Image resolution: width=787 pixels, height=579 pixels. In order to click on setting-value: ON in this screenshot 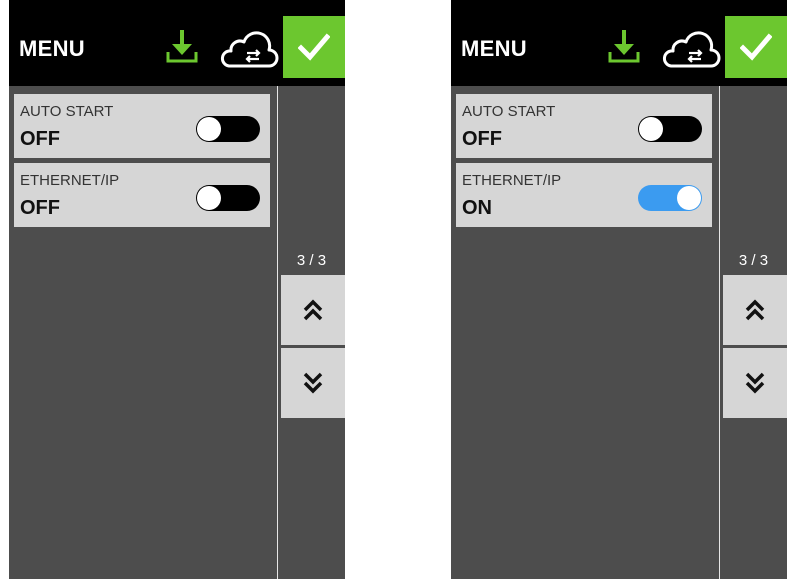, I will do `click(477, 208)`.